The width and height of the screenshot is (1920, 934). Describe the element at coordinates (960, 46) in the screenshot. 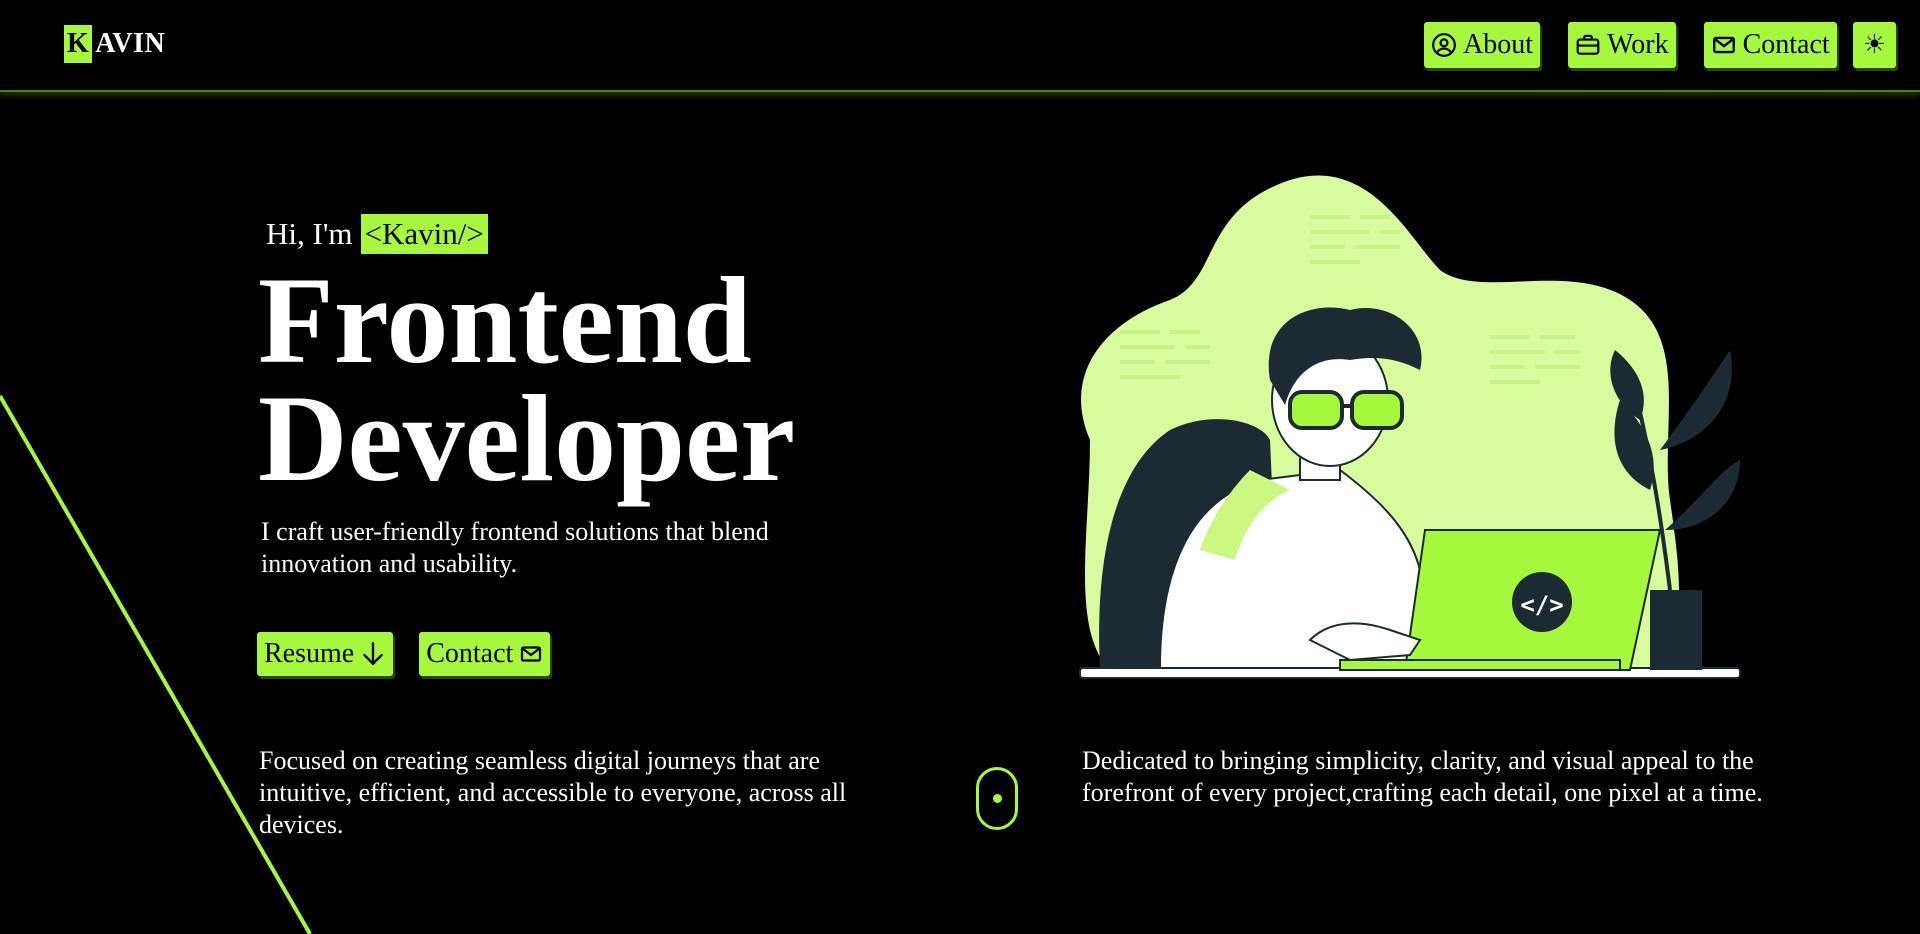

I see `site-header: K AVIN About Work Contact ☀` at that location.